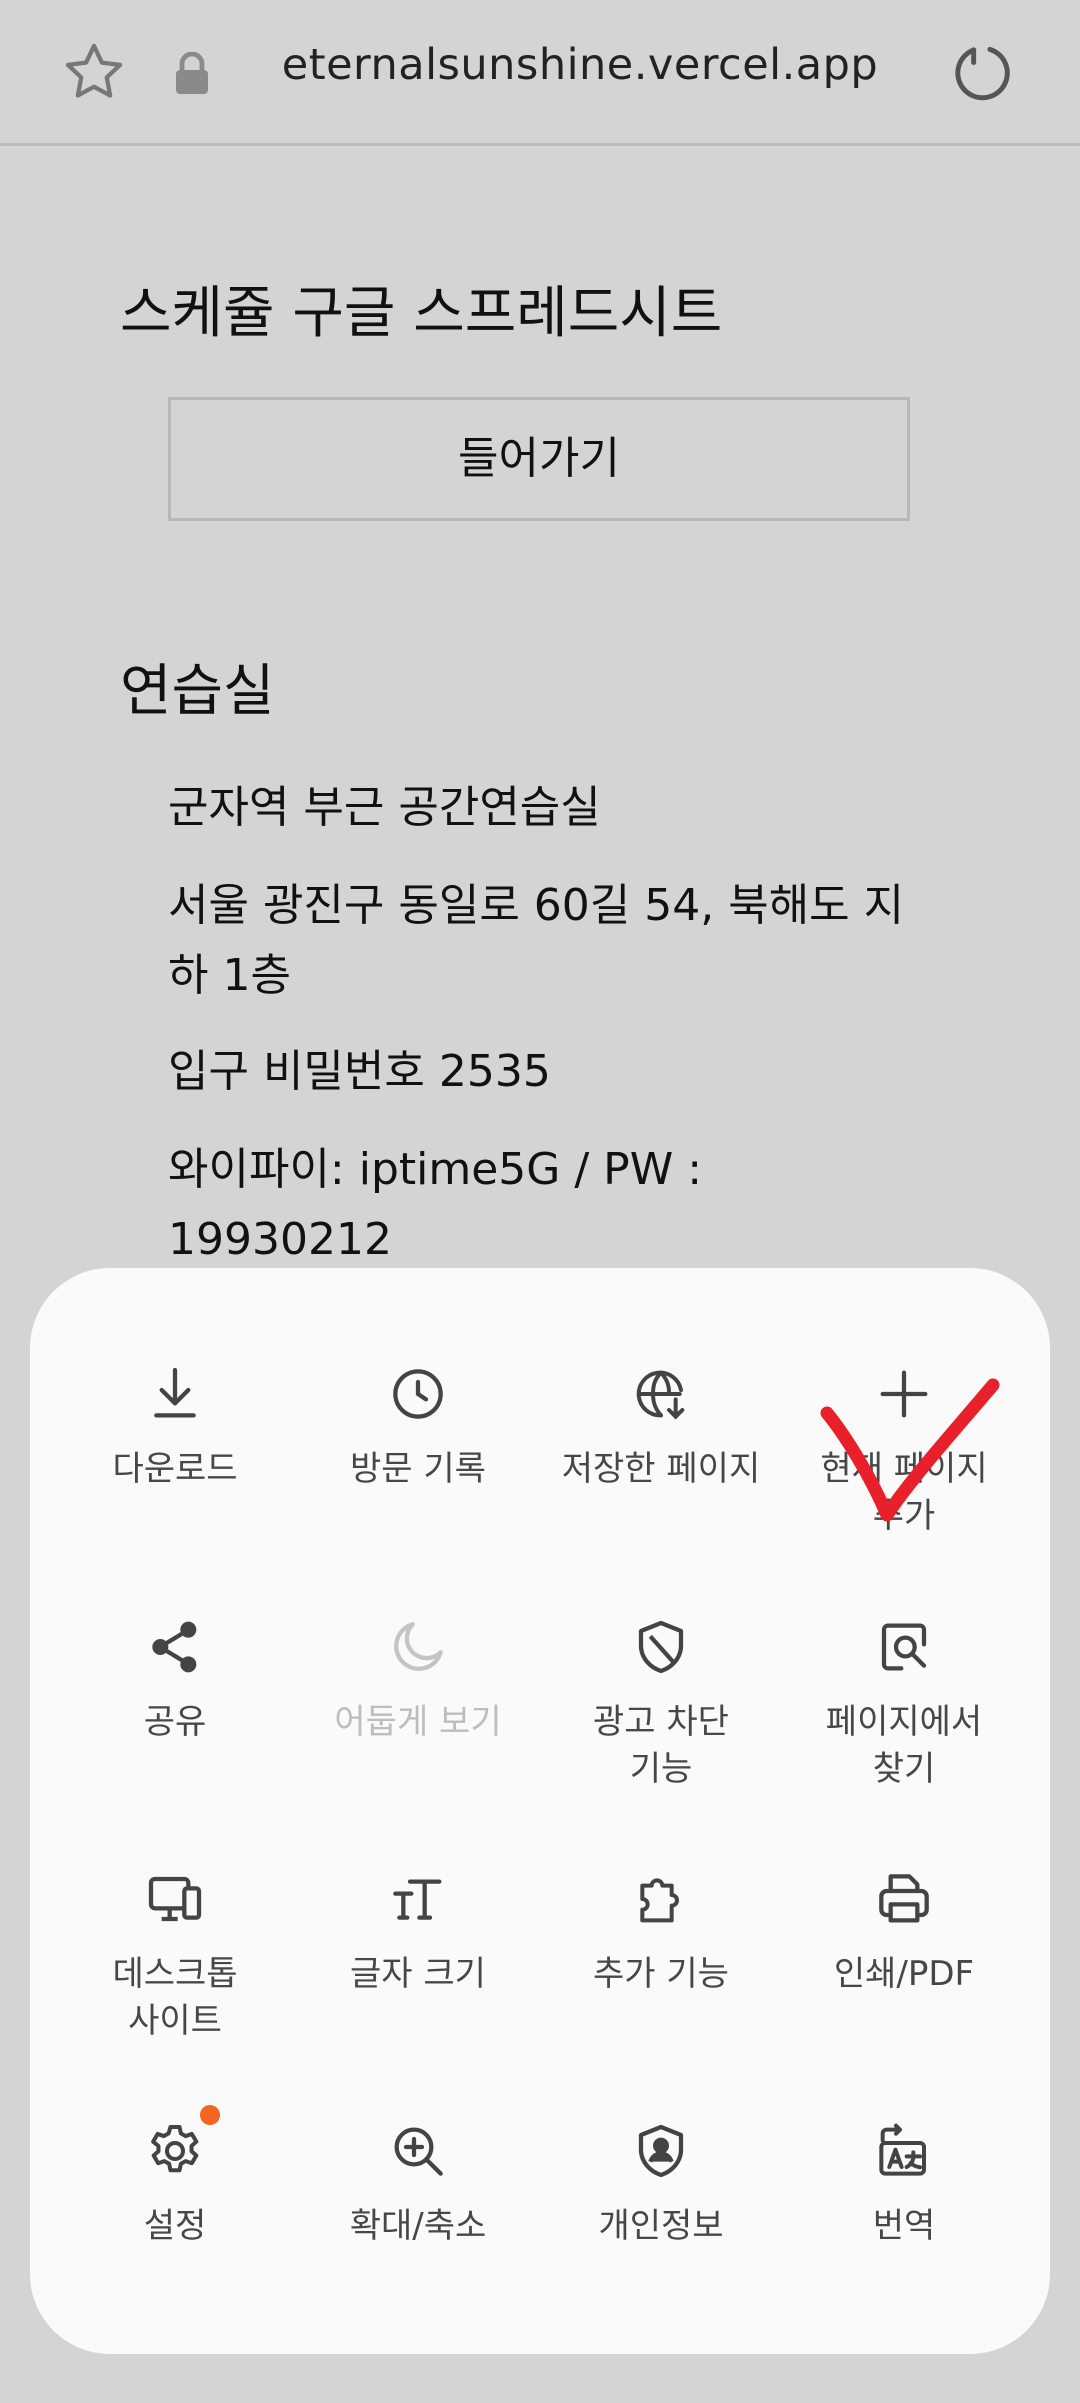 The height and width of the screenshot is (2403, 1080). What do you see at coordinates (536, 940) in the screenshot?
I see `practice-room-address: 서울 광진구 동일로 60길 54, 북해도 지하 1층` at bounding box center [536, 940].